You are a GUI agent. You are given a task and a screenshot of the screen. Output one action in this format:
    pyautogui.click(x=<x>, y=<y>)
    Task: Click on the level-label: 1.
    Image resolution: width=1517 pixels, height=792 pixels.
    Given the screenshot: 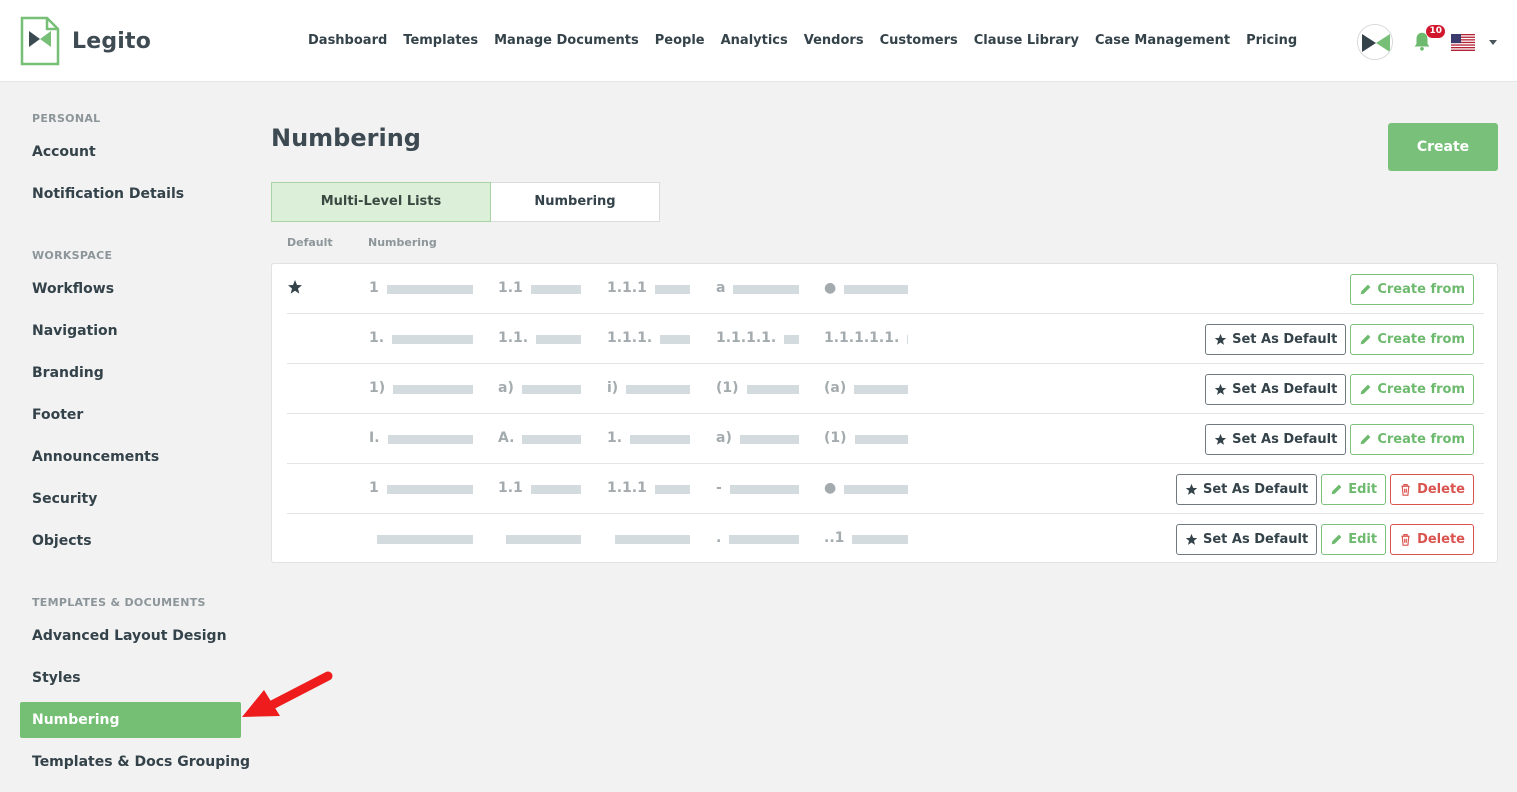 What is the action you would take?
    pyautogui.click(x=615, y=438)
    